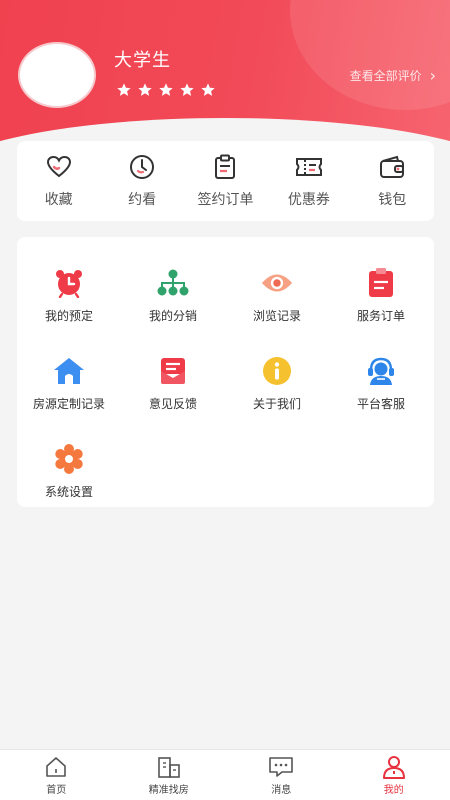  What do you see at coordinates (392, 200) in the screenshot?
I see `quick-label: 钱包` at bounding box center [392, 200].